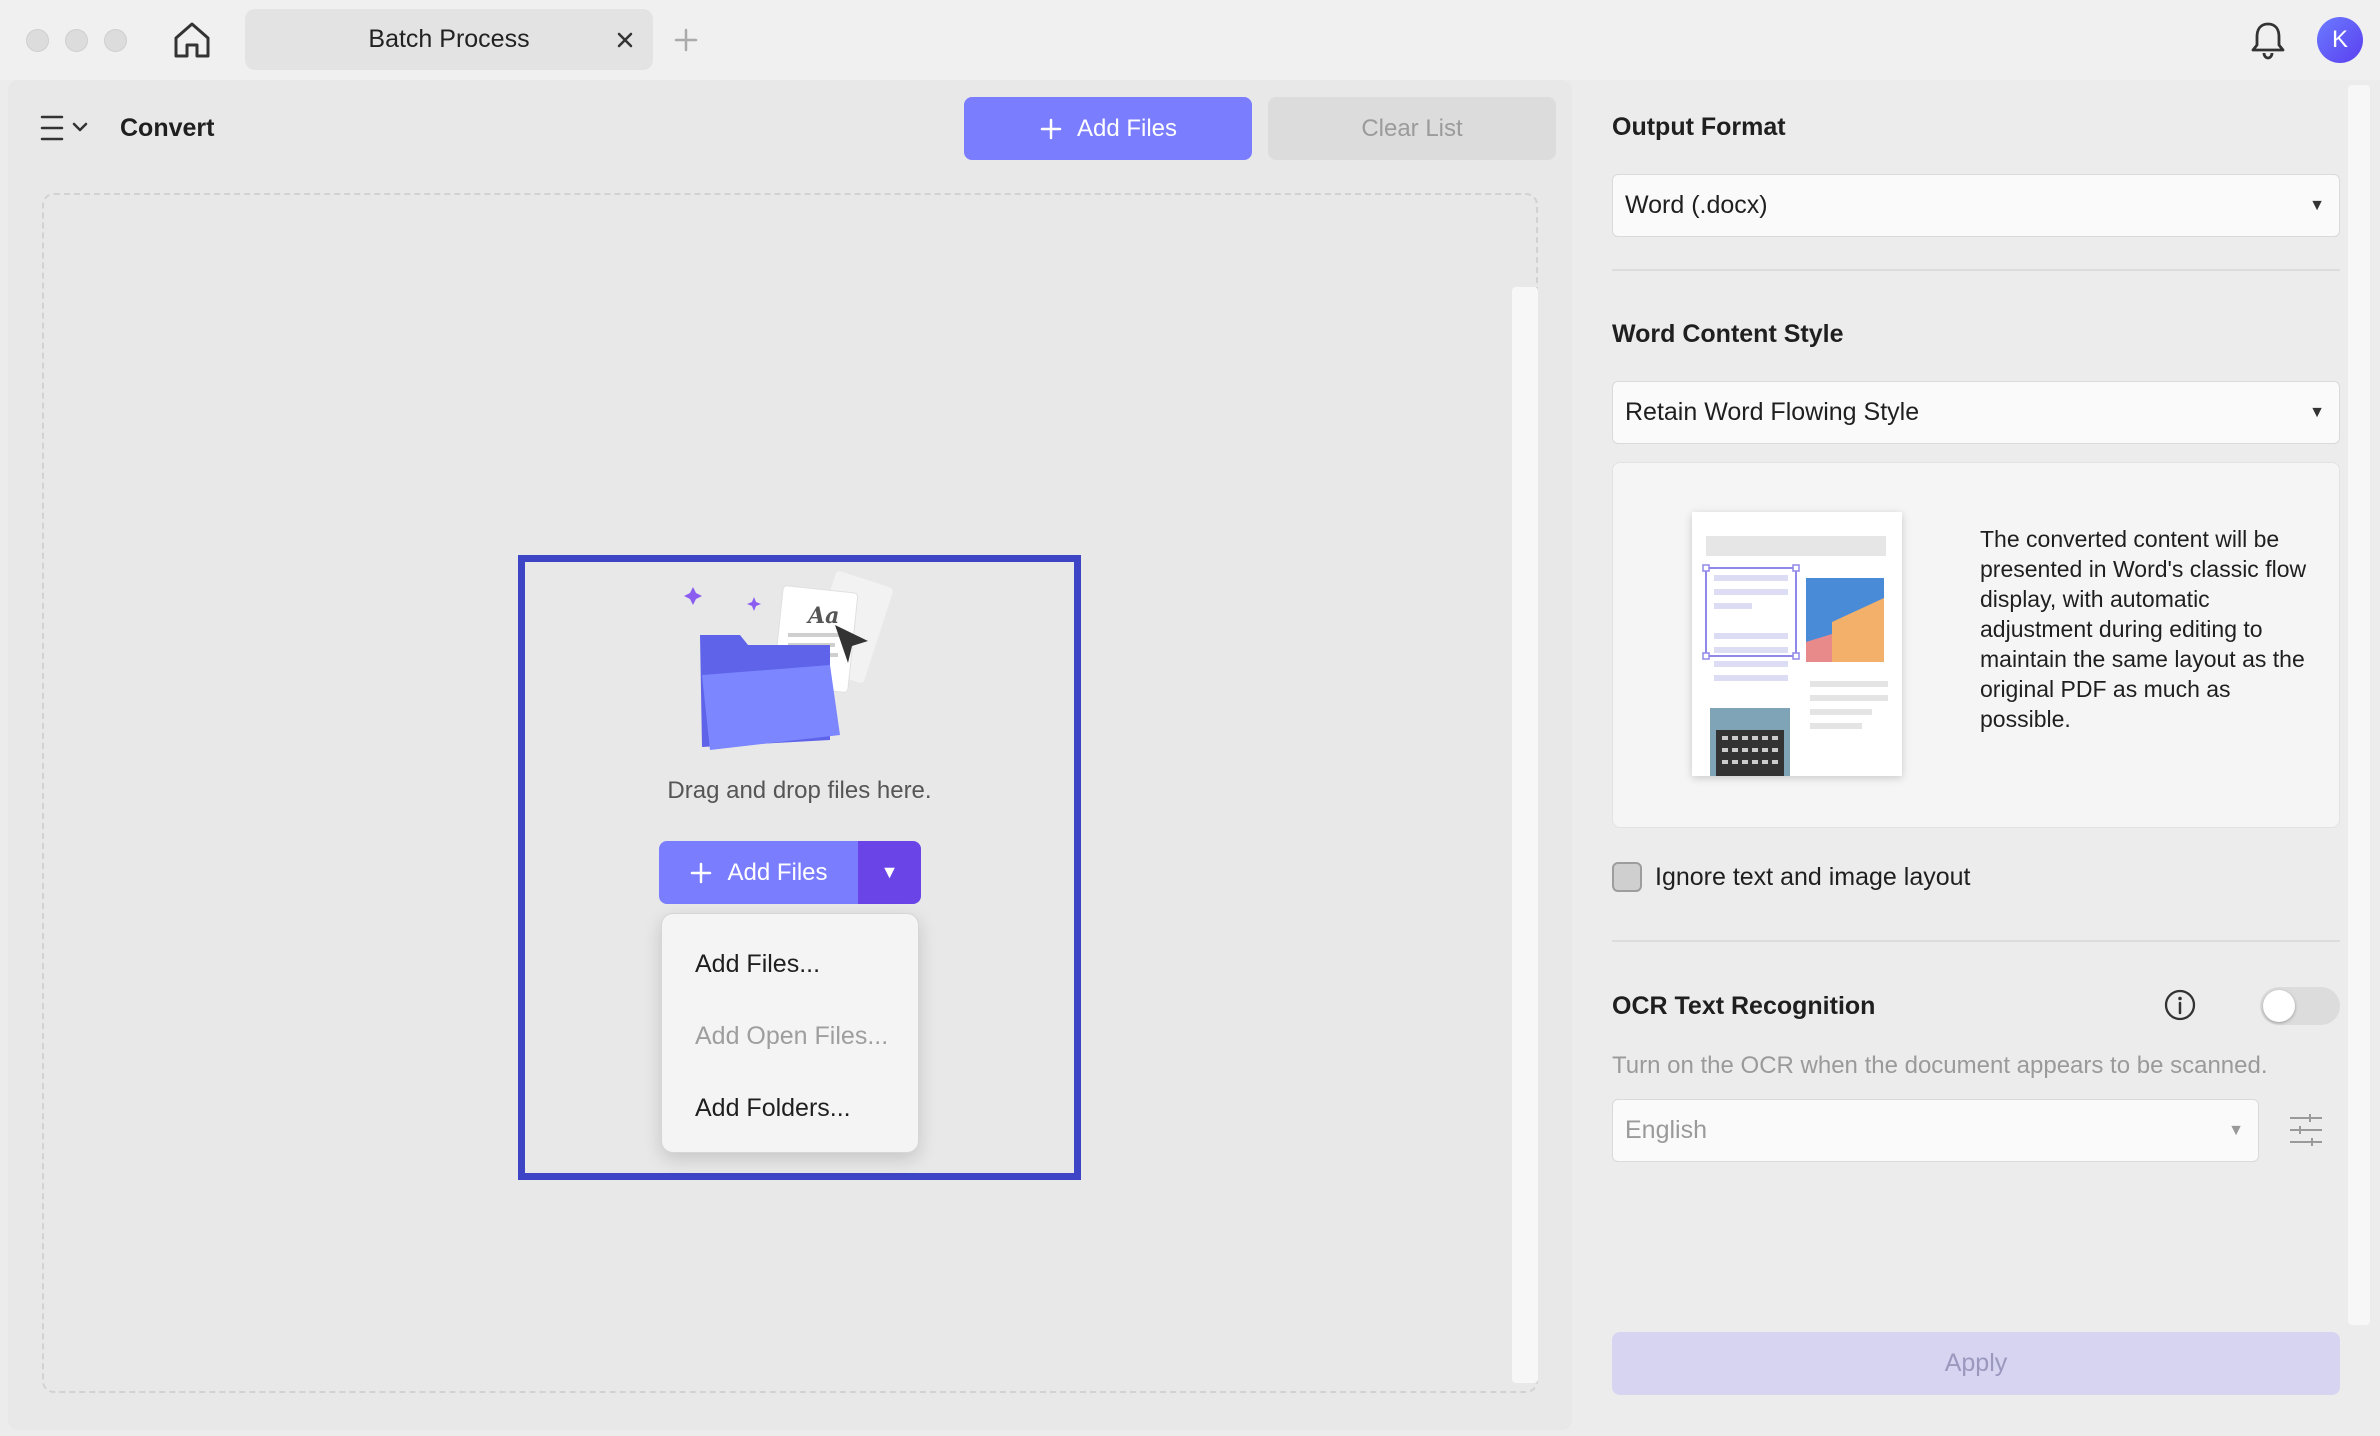 This screenshot has width=2380, height=1436. What do you see at coordinates (115, 40) in the screenshot?
I see `window-zoom-button` at bounding box center [115, 40].